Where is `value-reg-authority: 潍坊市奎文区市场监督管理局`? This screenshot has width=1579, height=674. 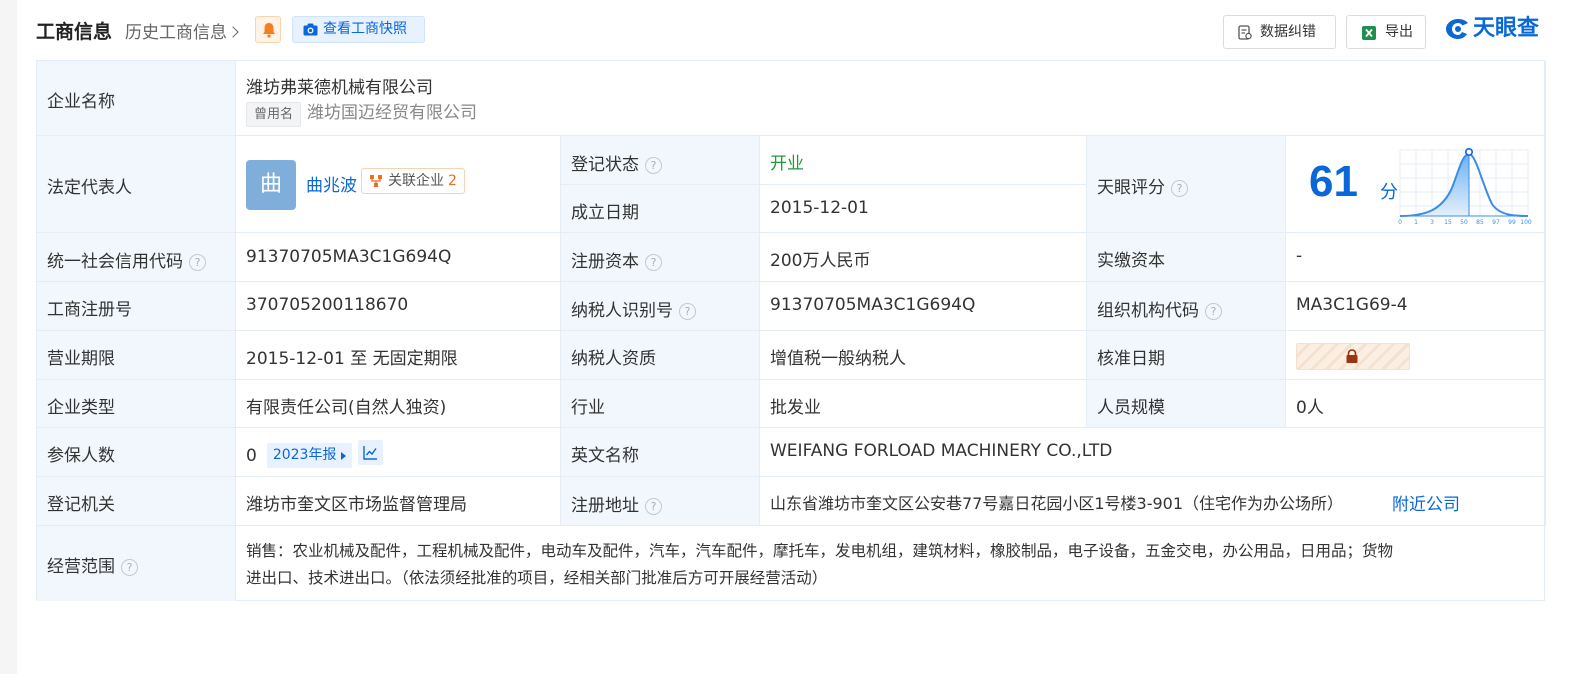 value-reg-authority: 潍坊市奎文区市场监督管理局 is located at coordinates (398, 501).